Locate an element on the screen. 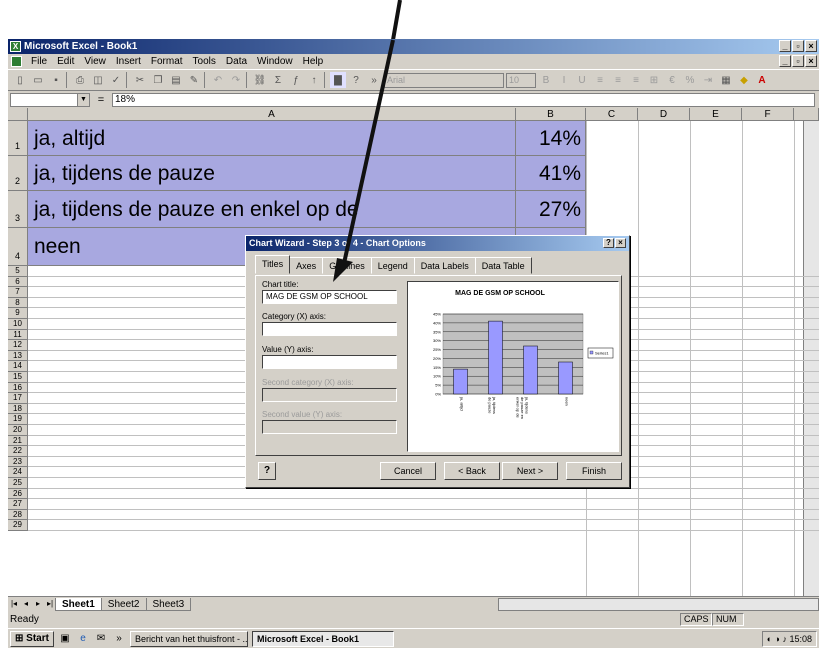  ie-icon: e is located at coordinates (83, 639).